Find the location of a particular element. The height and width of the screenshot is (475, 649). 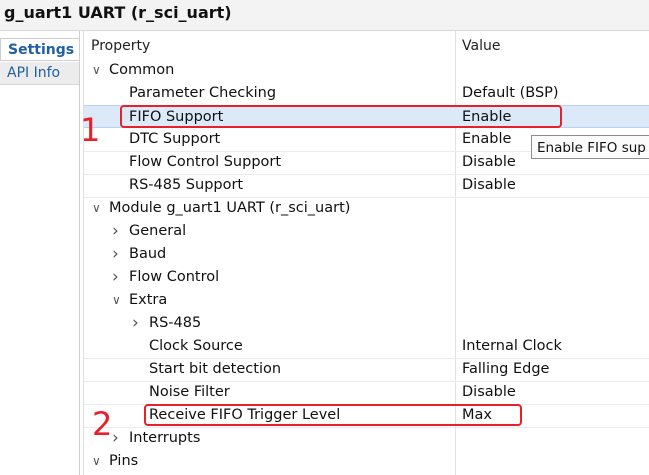

tree-row: Parameter Checking Default (BSP) is located at coordinates (366, 94).